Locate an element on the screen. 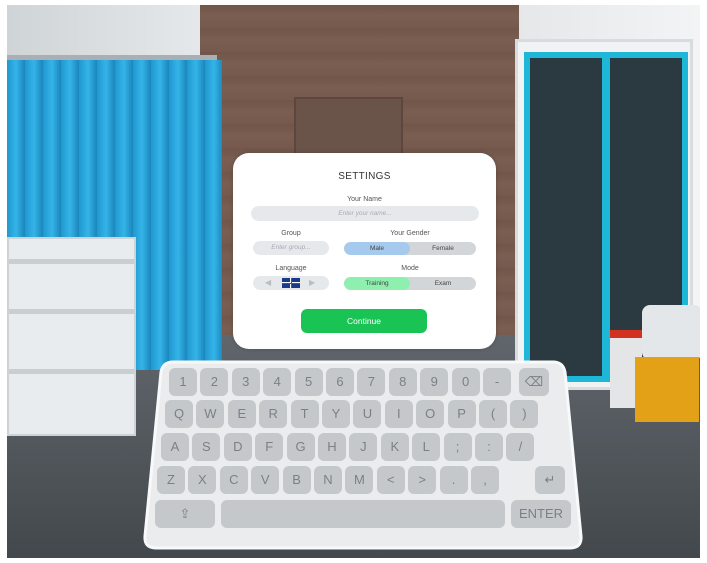  key-row1-4: 5 is located at coordinates (308, 382).